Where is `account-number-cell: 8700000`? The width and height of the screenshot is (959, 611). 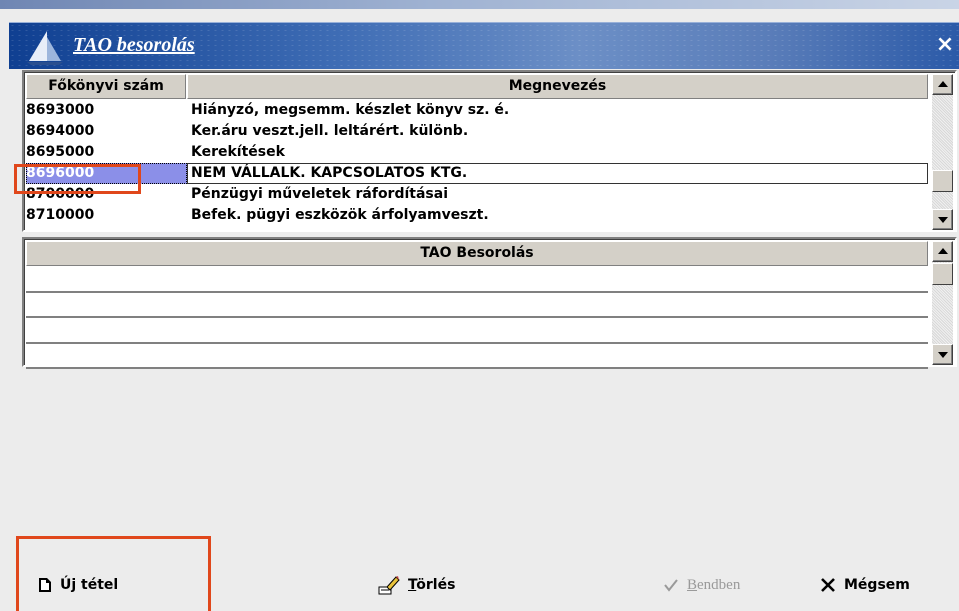
account-number-cell: 8700000 is located at coordinates (60, 194).